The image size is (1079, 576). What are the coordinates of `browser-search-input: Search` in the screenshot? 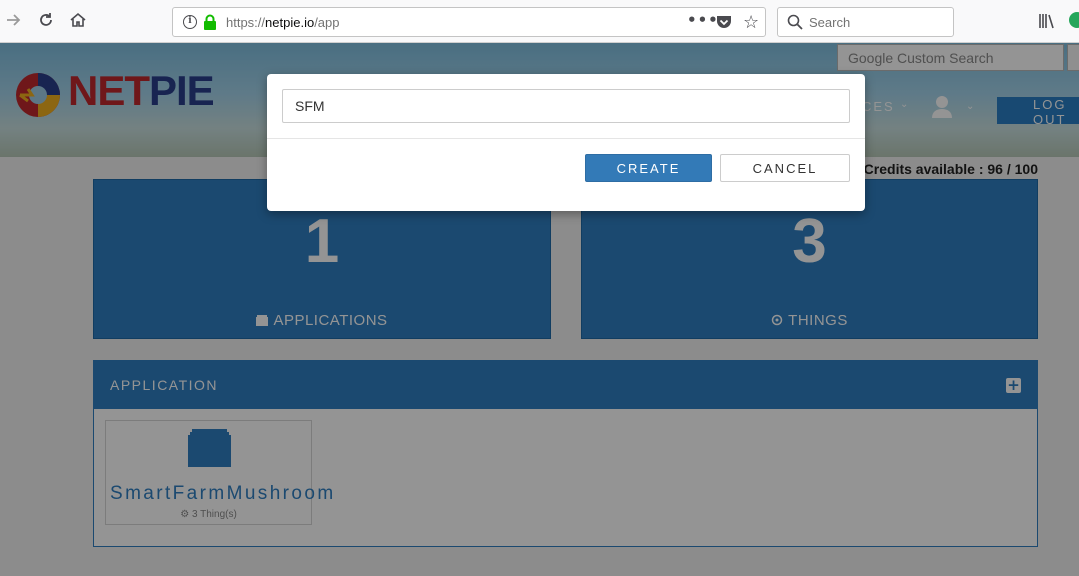 It's located at (865, 22).